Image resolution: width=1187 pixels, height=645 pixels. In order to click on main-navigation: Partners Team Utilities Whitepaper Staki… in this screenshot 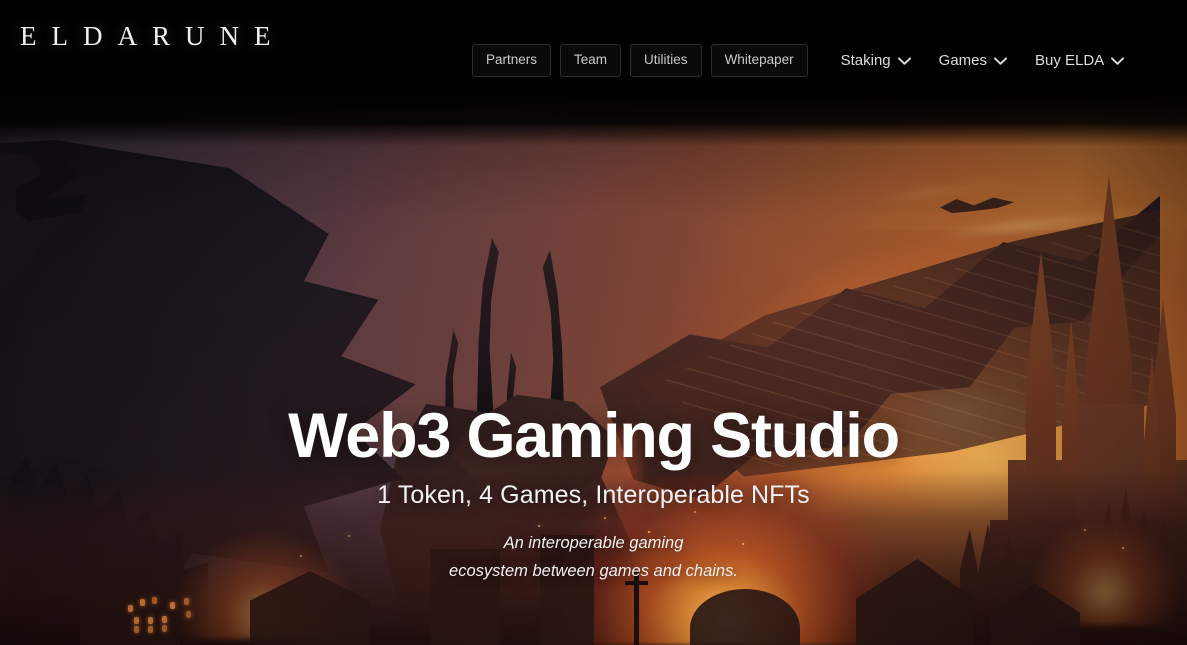, I will do `click(800, 60)`.